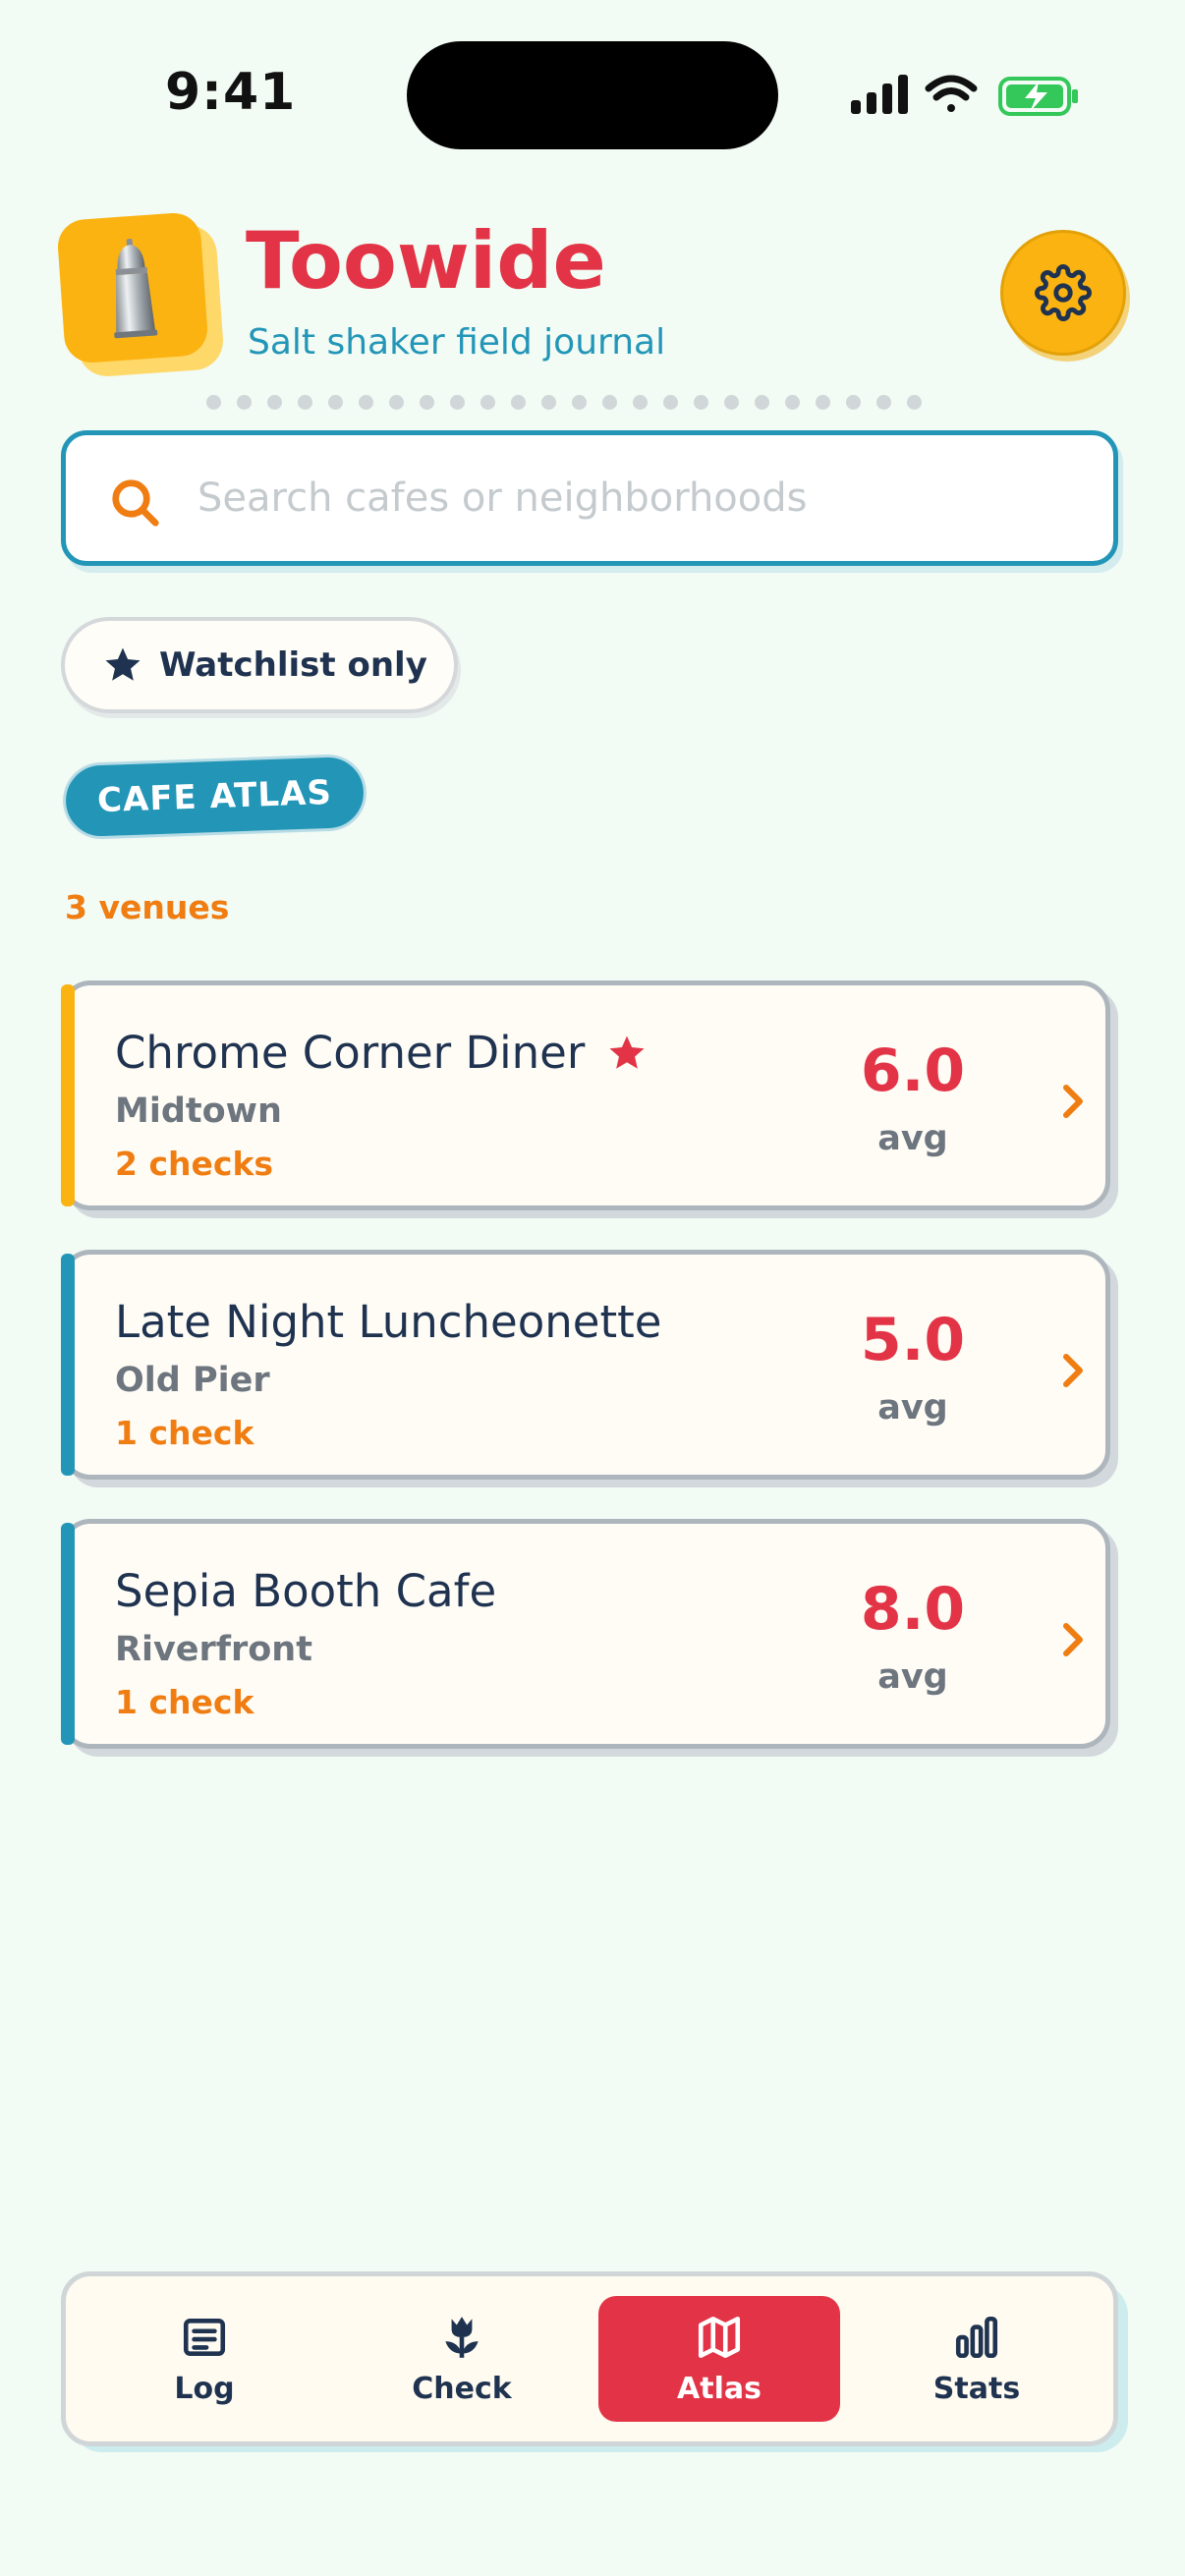  What do you see at coordinates (977, 2359) in the screenshot?
I see `tab-stats: Stats` at bounding box center [977, 2359].